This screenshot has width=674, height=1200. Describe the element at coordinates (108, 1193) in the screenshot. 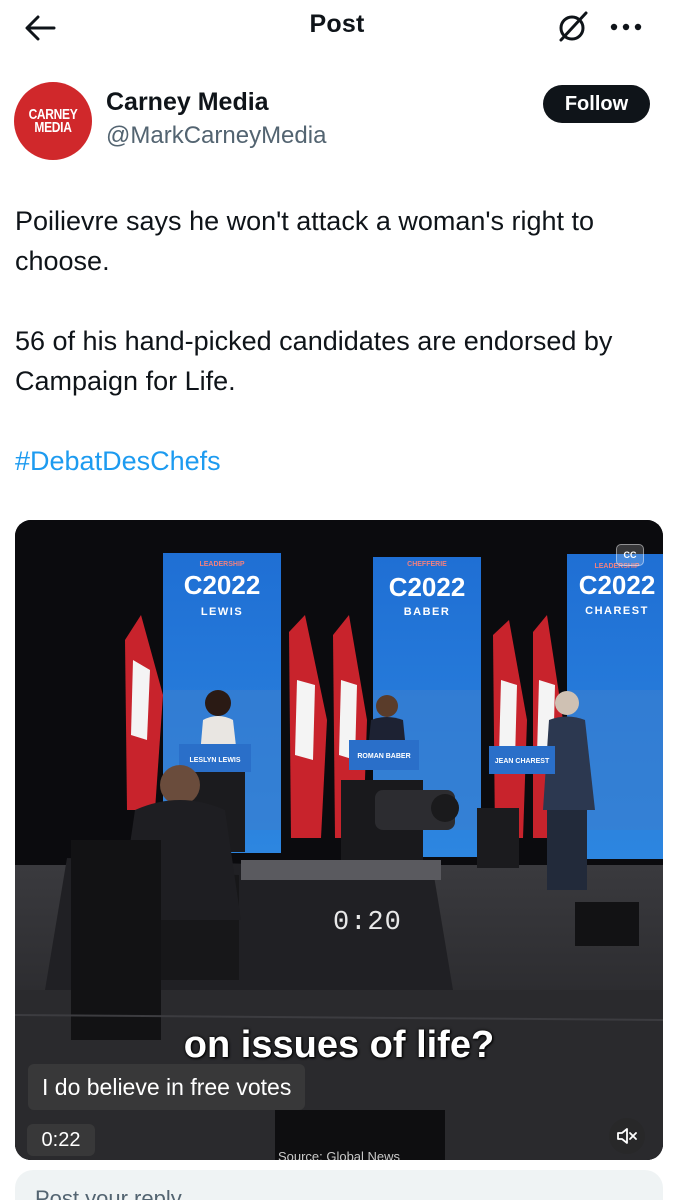

I see `reply-placeholder: Post your reply` at that location.